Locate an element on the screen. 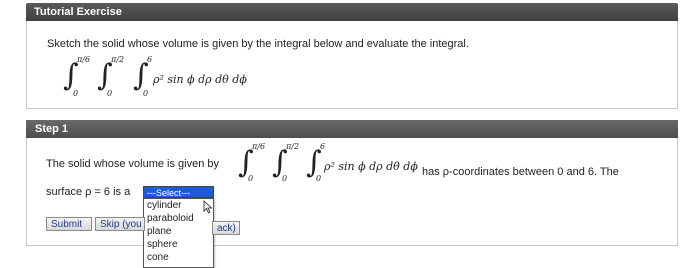  skip-button: Skip (you is located at coordinates (120, 224).